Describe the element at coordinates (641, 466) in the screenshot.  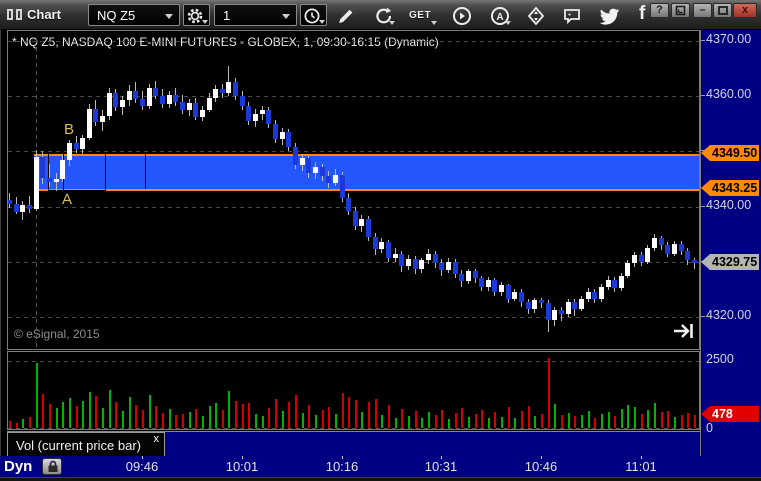
I see `time-label: 11:01` at that location.